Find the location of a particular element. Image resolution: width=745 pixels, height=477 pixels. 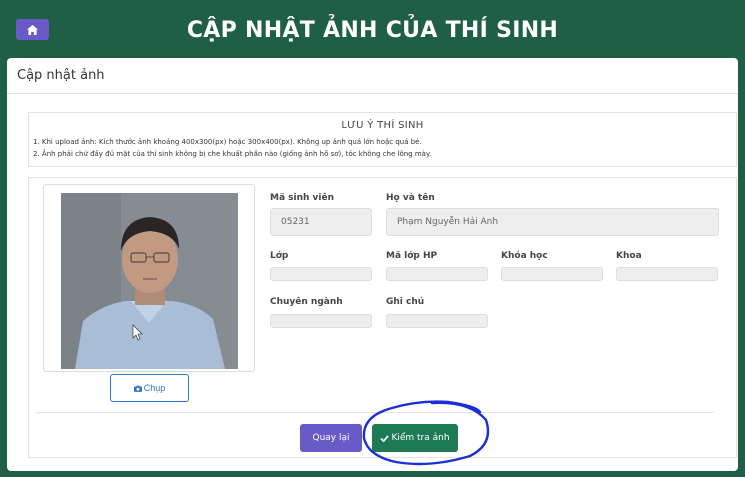

student-id-field: 05231 is located at coordinates (321, 222).